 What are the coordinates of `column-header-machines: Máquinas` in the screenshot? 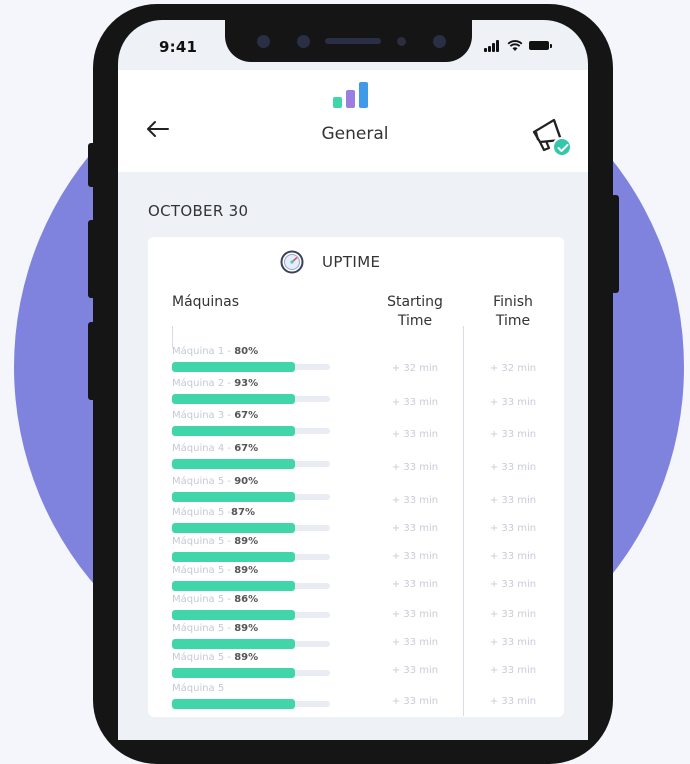 It's located at (206, 302).